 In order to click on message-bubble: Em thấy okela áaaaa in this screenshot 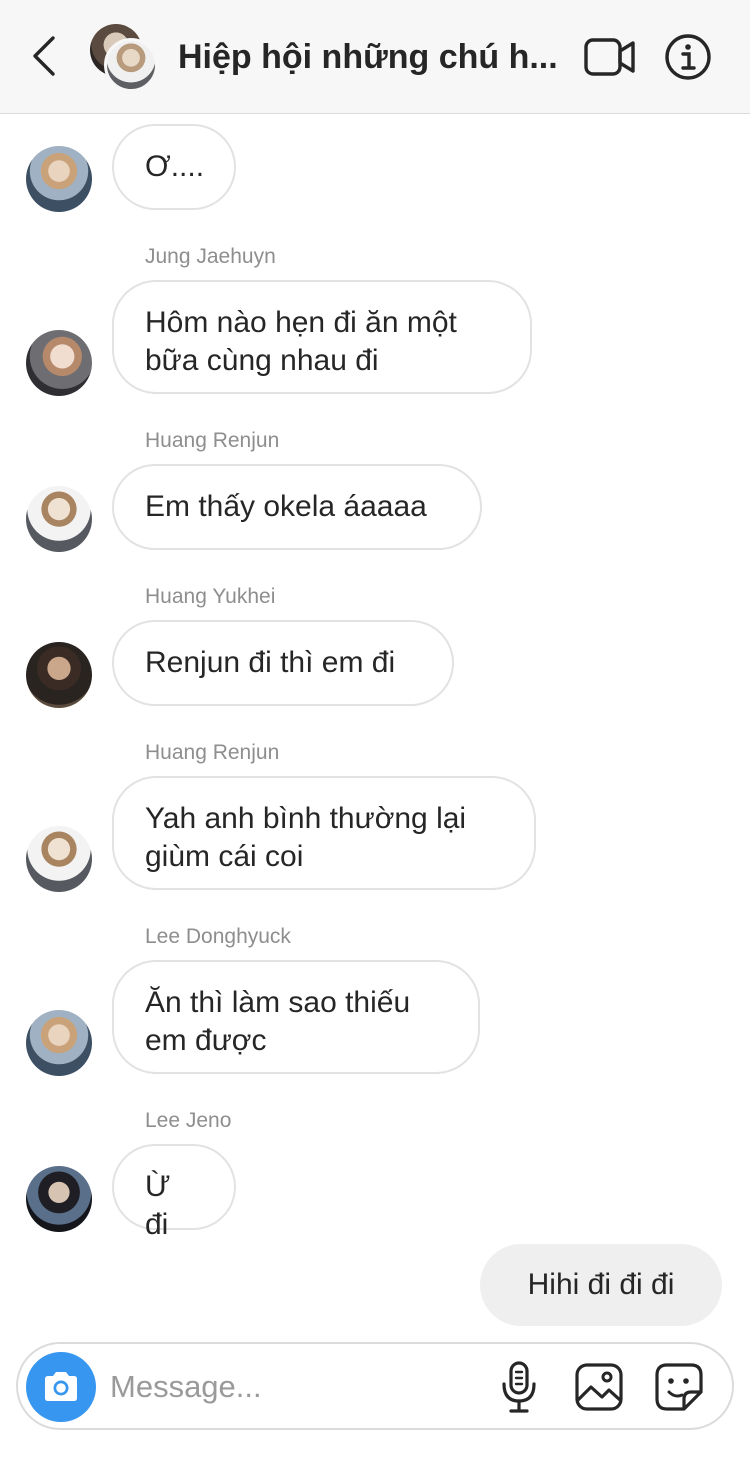, I will do `click(297, 507)`.